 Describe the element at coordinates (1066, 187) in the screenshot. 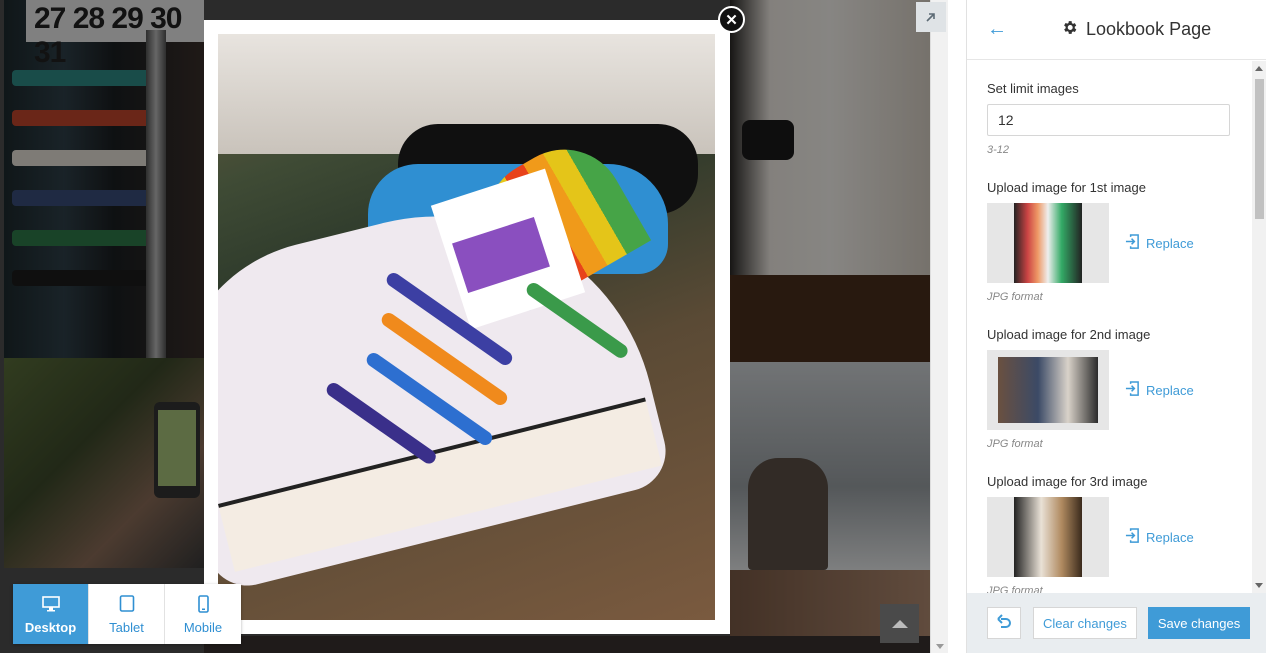

I see `image-upload-label: Upload image for 1st image` at that location.